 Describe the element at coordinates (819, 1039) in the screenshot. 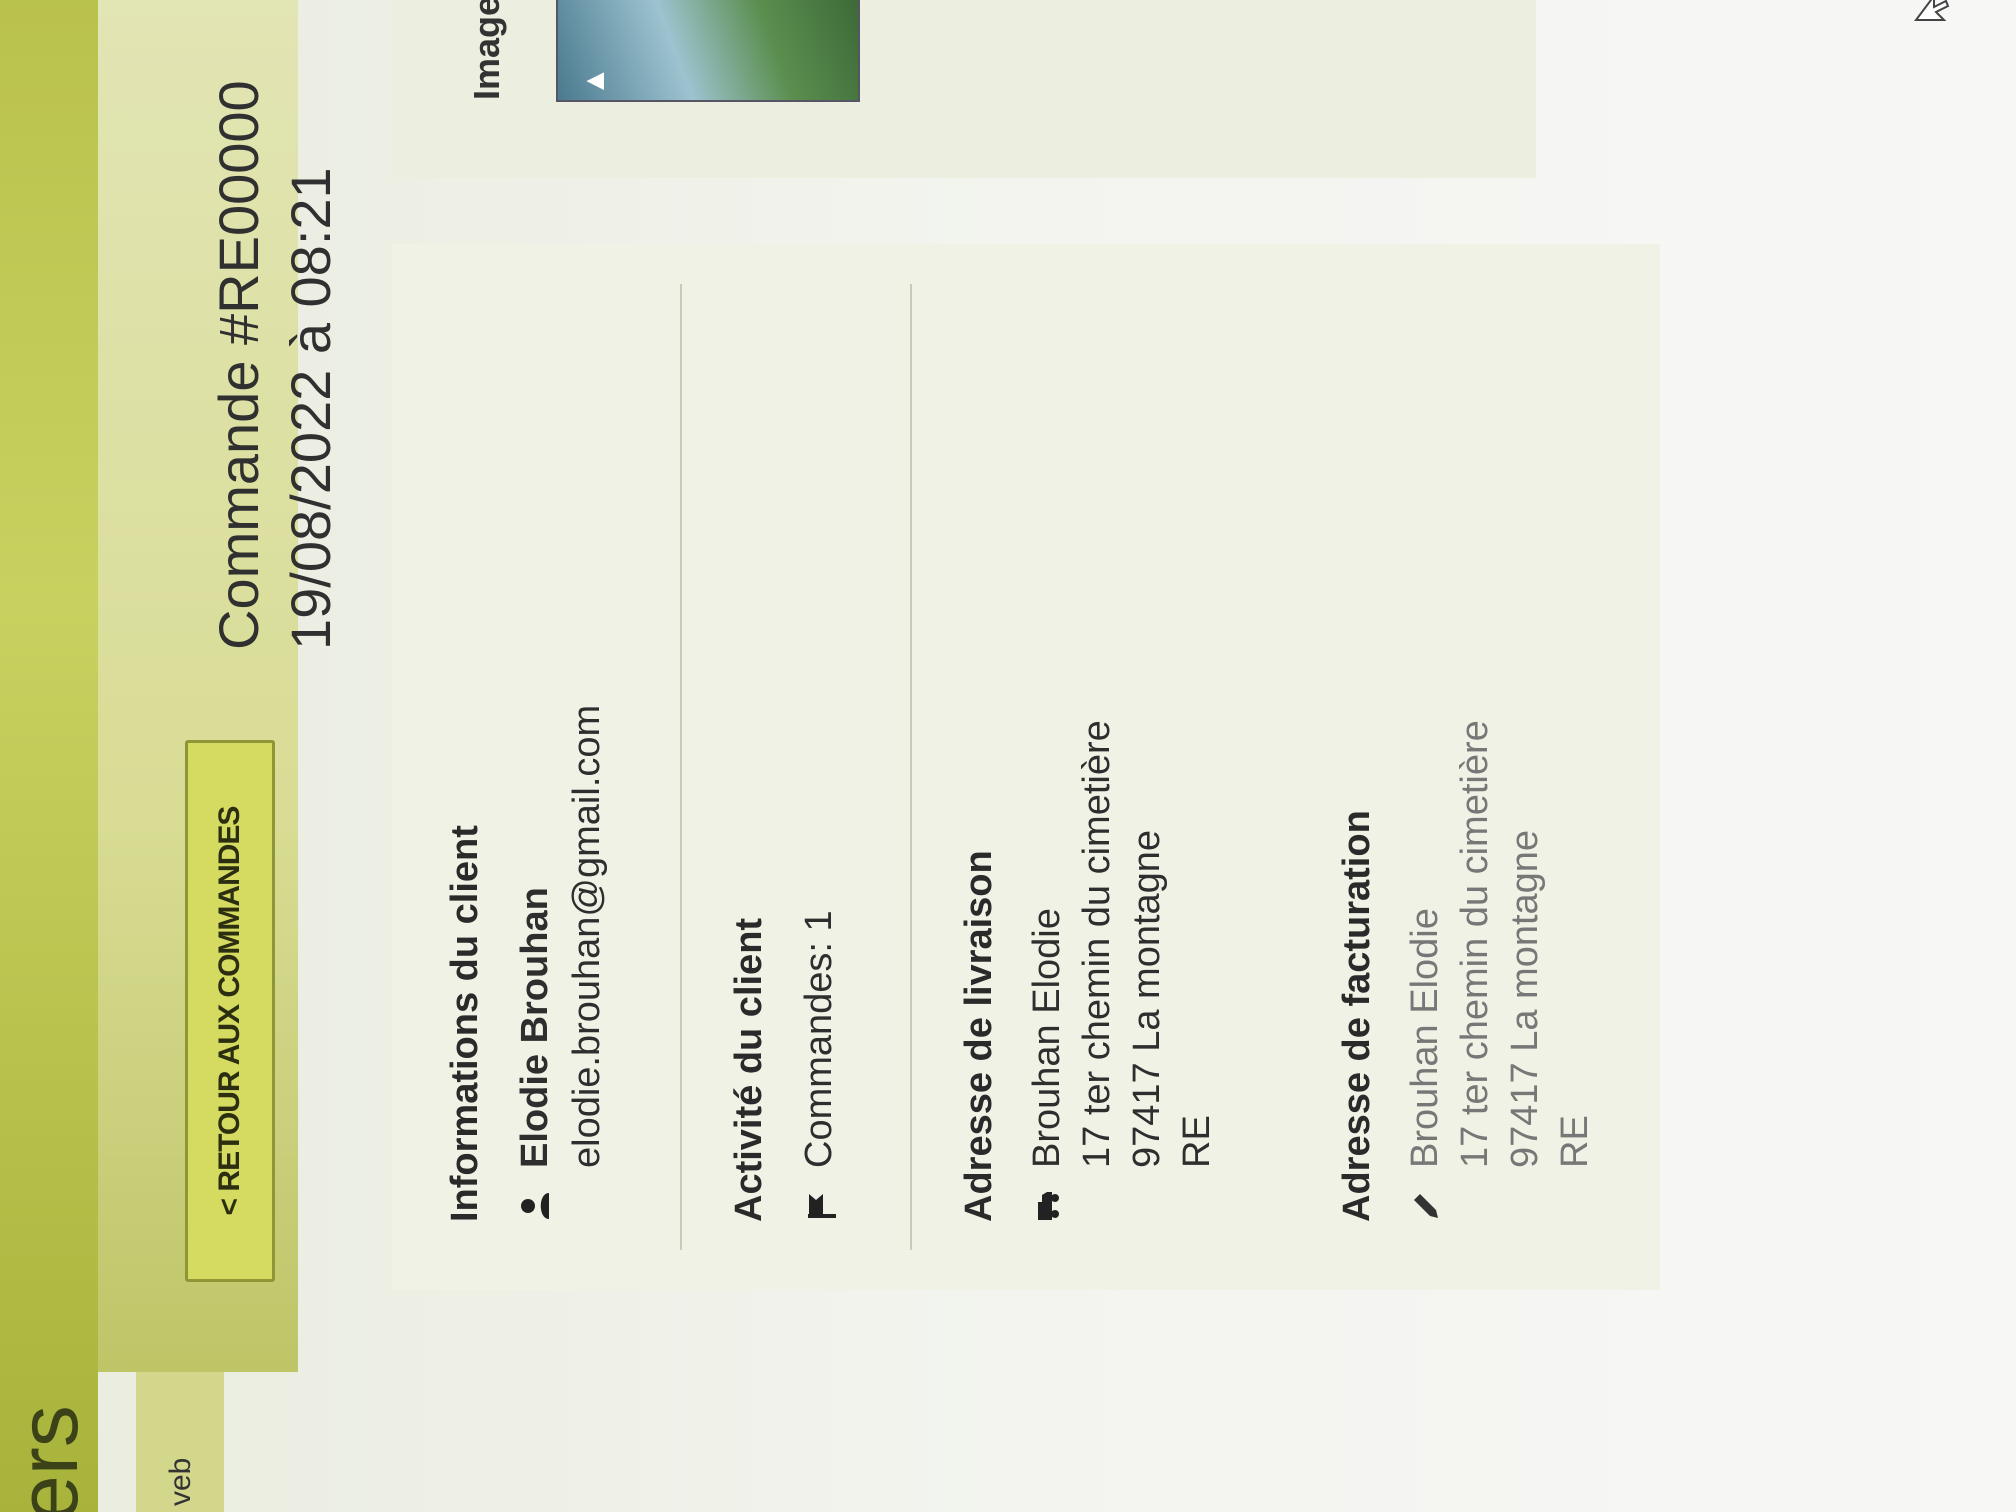

I see `client-orders-count: Commandes: 1` at that location.